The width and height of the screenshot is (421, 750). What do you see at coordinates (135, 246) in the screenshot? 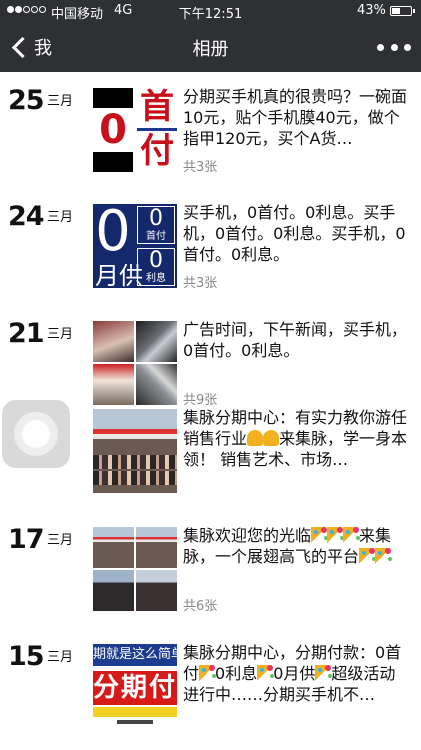
I see `post-thumbnail: 0 月供 0 首付 0 利息` at bounding box center [135, 246].